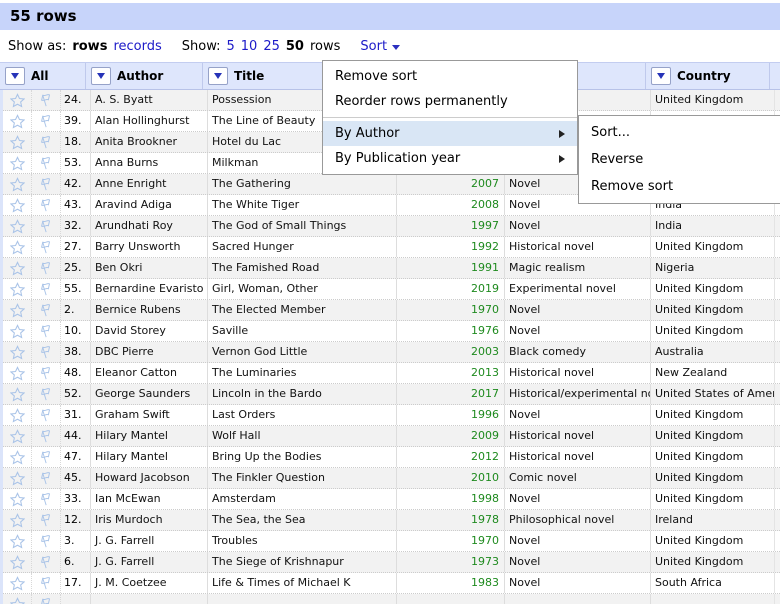 The image size is (780, 604). What do you see at coordinates (149, 436) in the screenshot?
I see `author-cell: Hilary Mantel` at bounding box center [149, 436].